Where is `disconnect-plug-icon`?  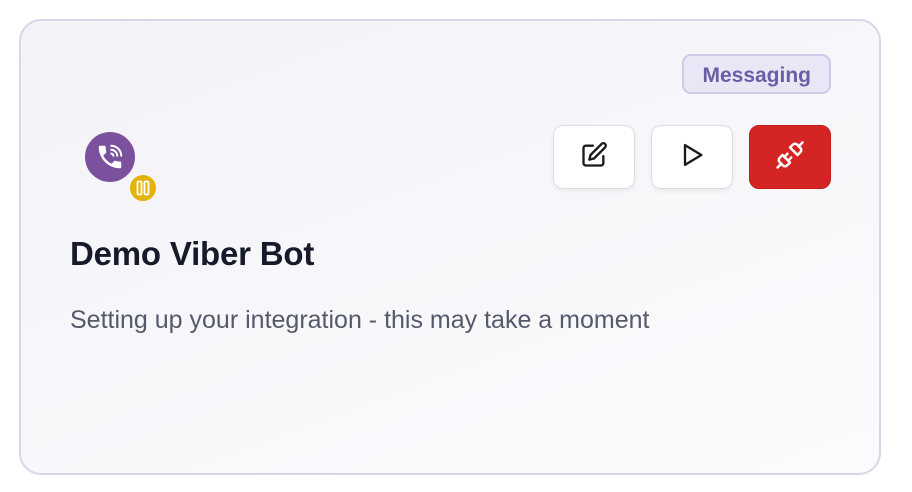
disconnect-plug-icon is located at coordinates (790, 157).